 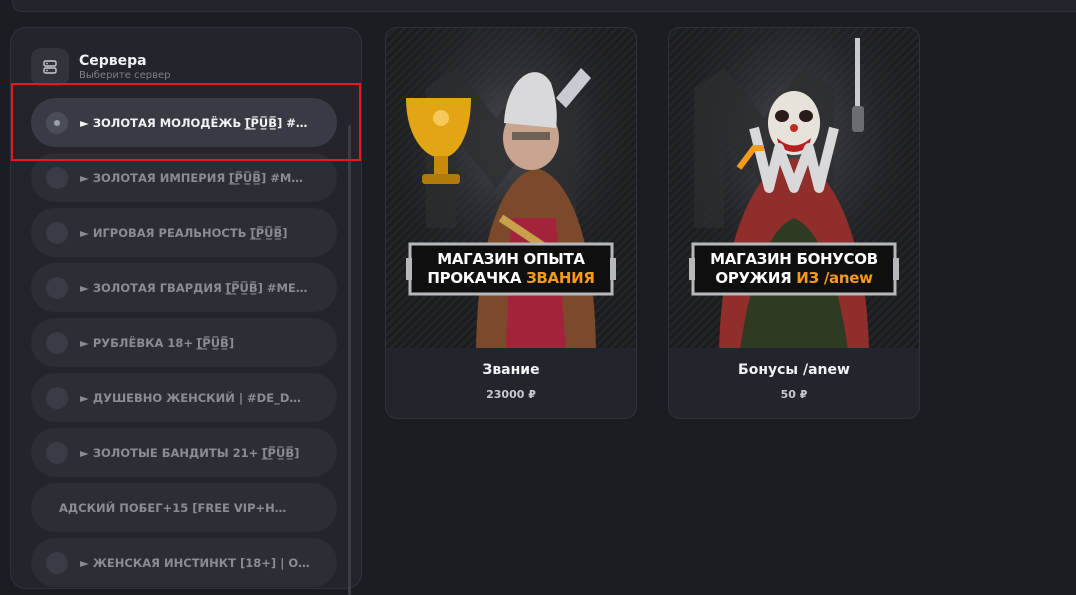 I want to click on server-name: АДСКИЙ ПОБЕГ+15 [FREE VIP+HOOK], so click(x=174, y=507).